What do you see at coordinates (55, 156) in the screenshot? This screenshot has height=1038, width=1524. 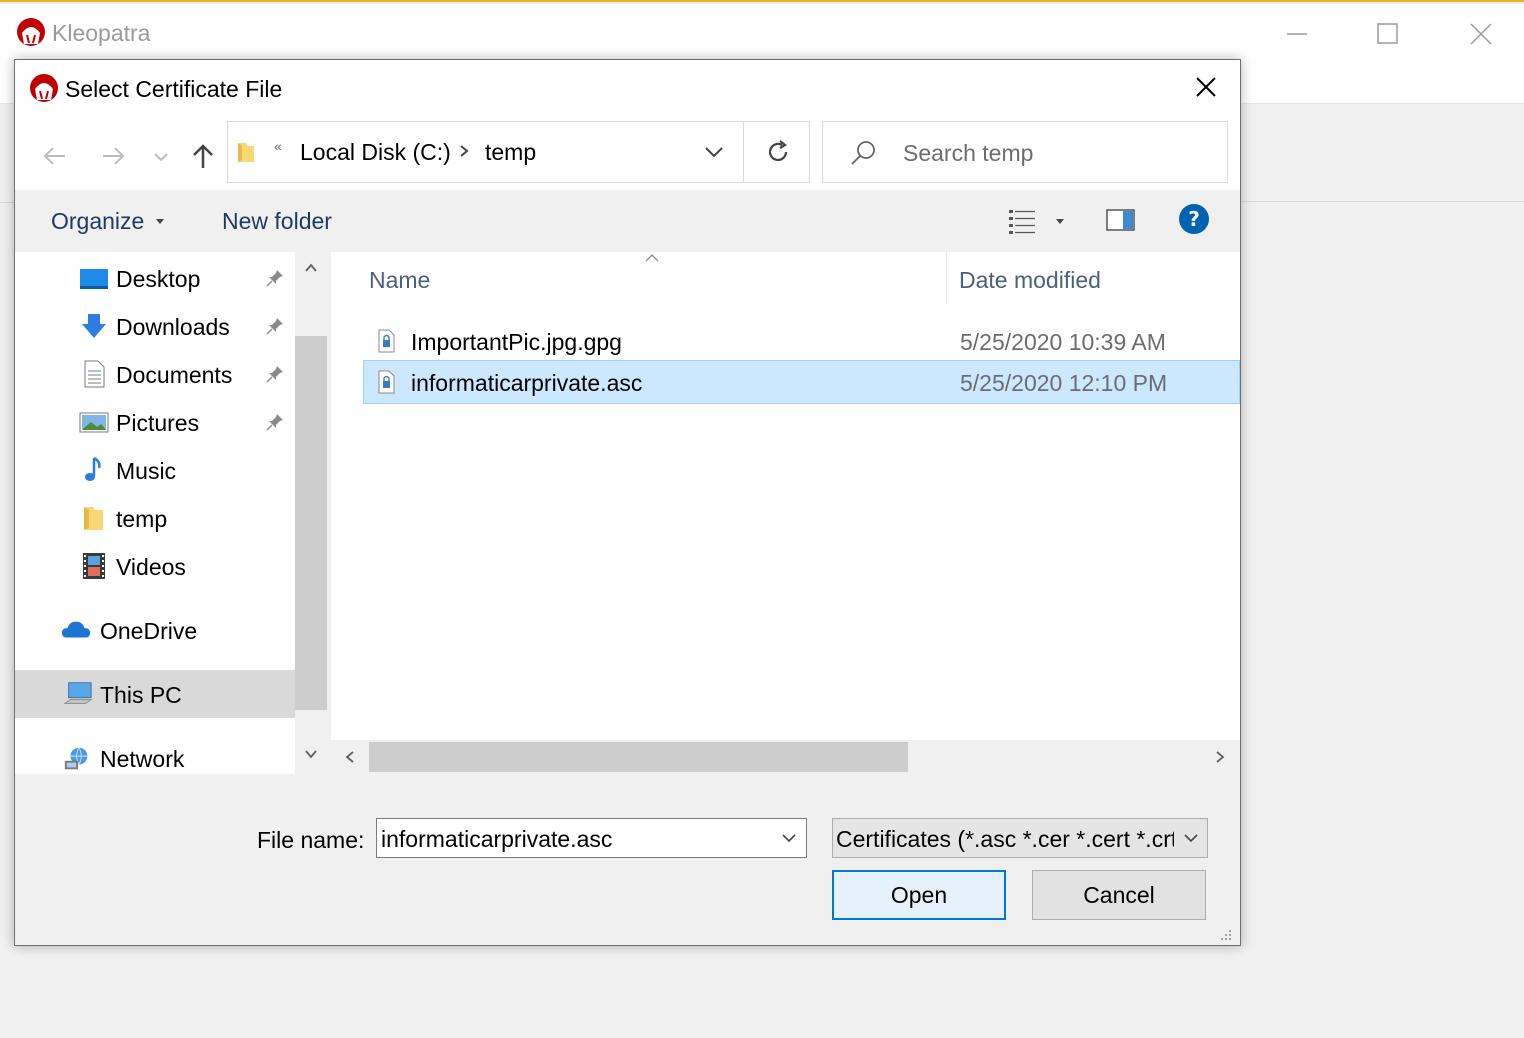 I see `back-arrow-icon` at bounding box center [55, 156].